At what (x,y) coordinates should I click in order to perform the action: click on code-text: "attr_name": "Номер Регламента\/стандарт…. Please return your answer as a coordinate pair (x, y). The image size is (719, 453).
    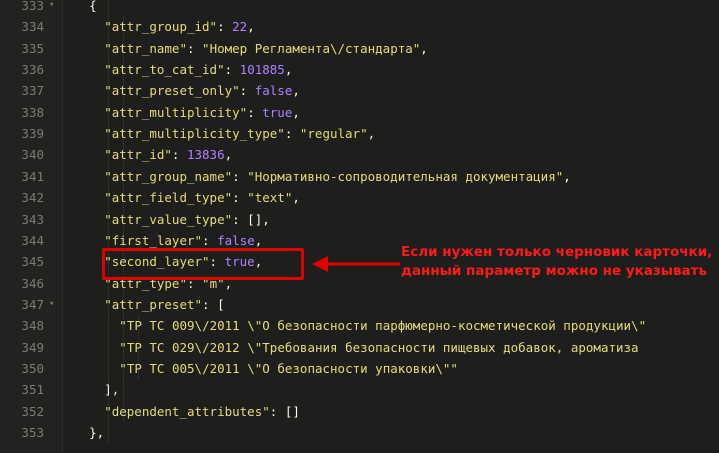
    Looking at the image, I should click on (266, 48).